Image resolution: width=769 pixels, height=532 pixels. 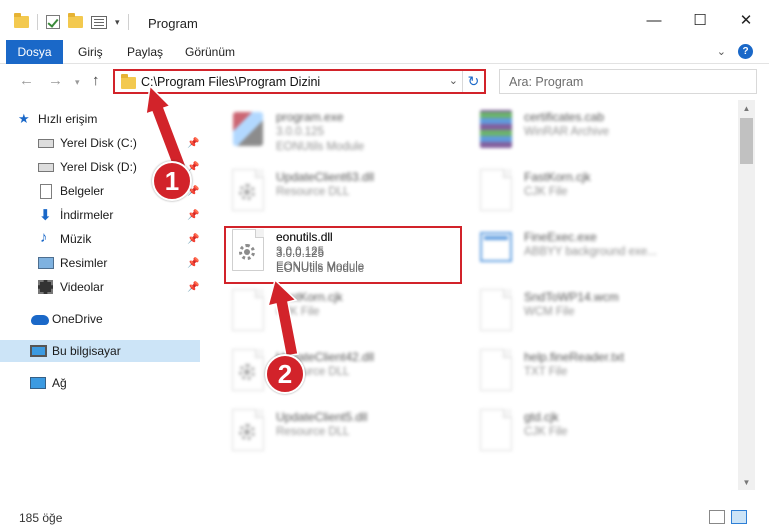 I want to click on nav-item-onedrive: OneDrive, so click(x=100, y=319).